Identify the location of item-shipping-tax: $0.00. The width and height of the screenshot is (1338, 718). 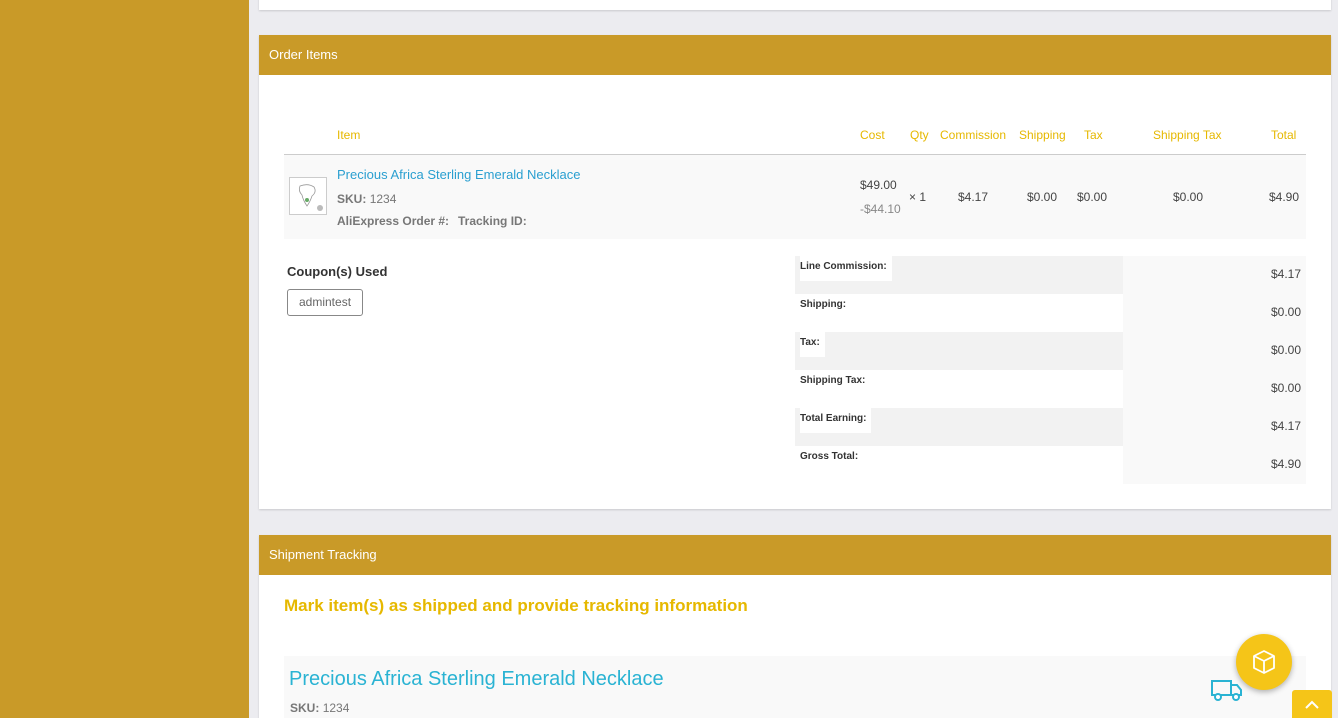
(1188, 197).